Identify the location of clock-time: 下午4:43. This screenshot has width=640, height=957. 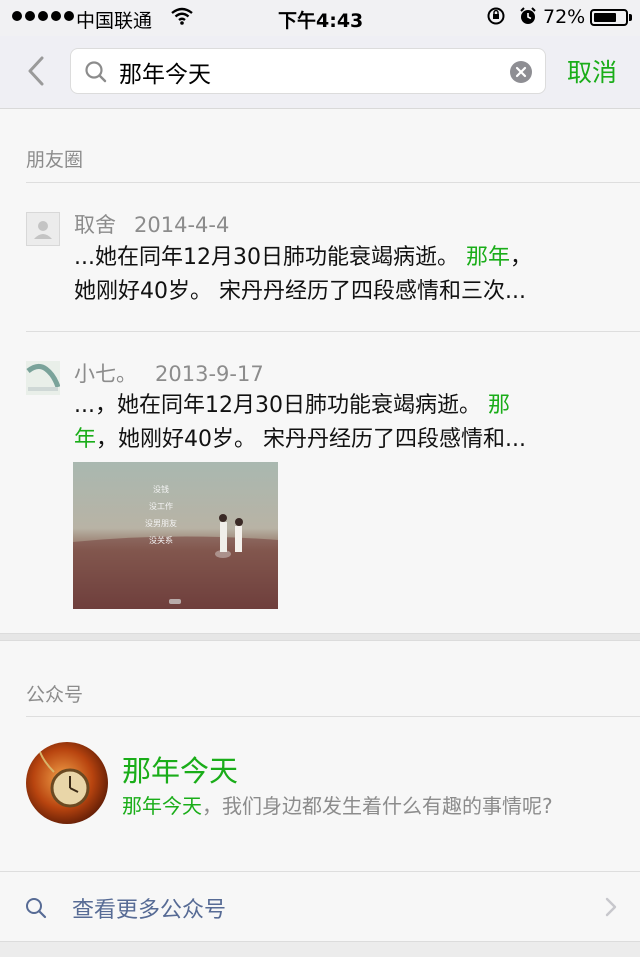
(321, 21).